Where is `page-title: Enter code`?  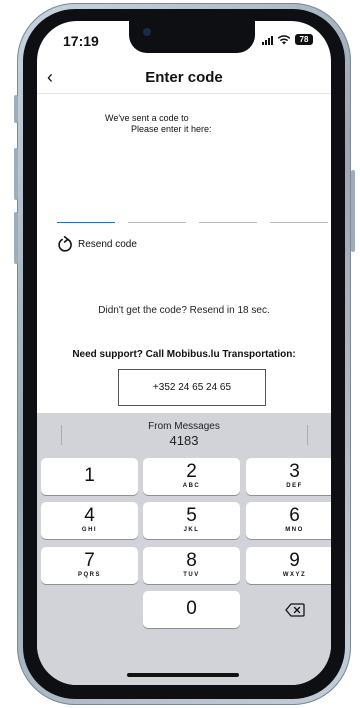
page-title: Enter code is located at coordinates (184, 77).